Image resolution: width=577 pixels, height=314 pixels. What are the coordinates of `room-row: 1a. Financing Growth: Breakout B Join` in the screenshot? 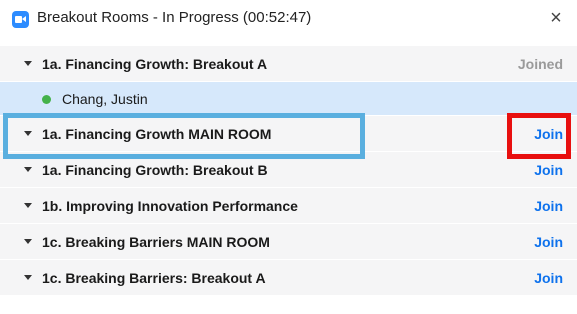 It's located at (288, 170).